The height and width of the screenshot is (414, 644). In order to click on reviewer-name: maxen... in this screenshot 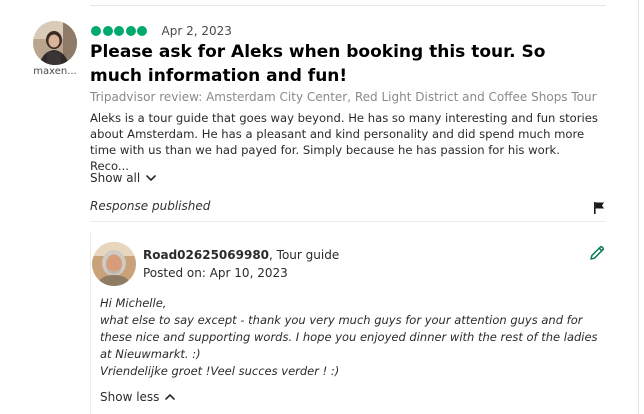, I will do `click(55, 71)`.